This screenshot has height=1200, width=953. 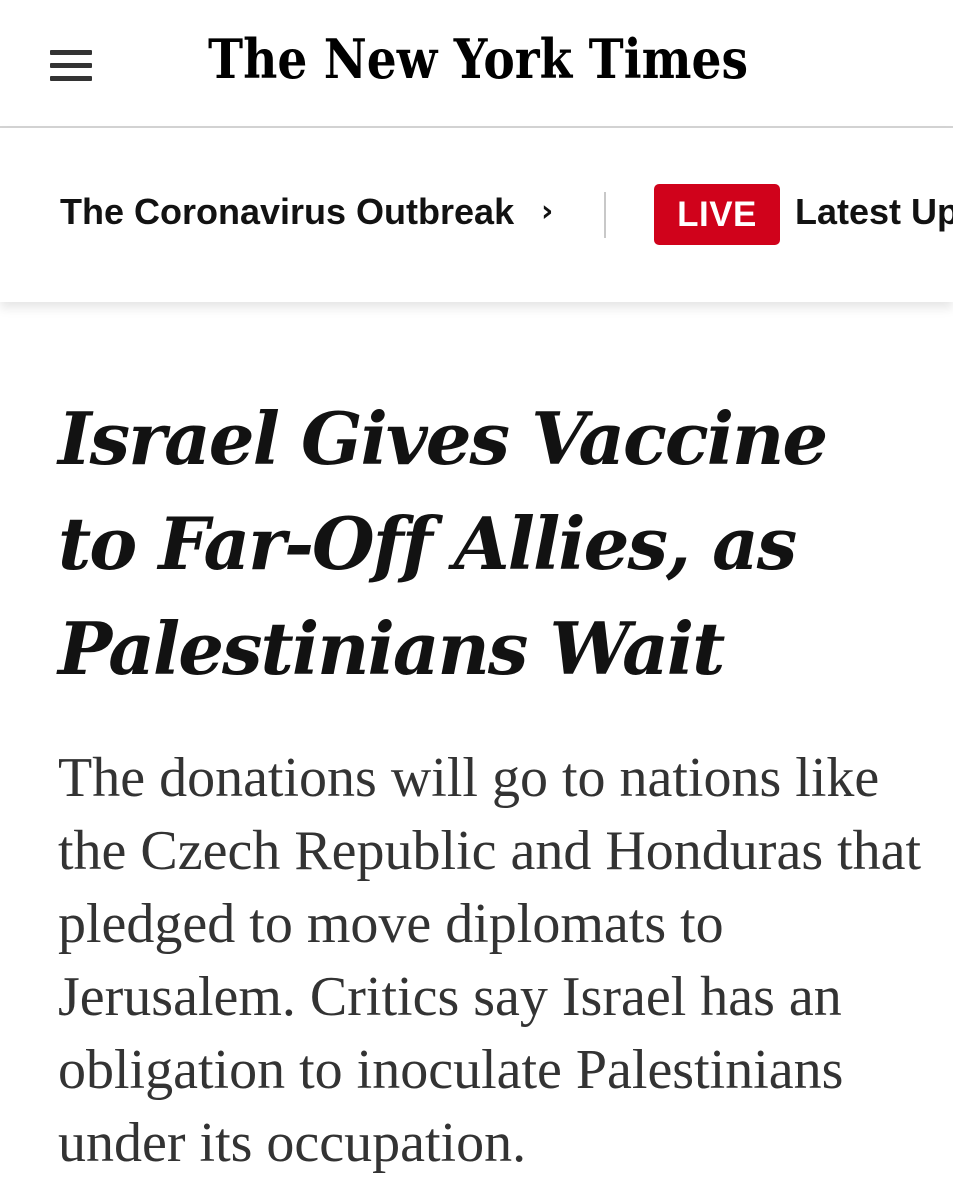 I want to click on nyt-logo-wordmark: The New York Times, so click(x=478, y=59).